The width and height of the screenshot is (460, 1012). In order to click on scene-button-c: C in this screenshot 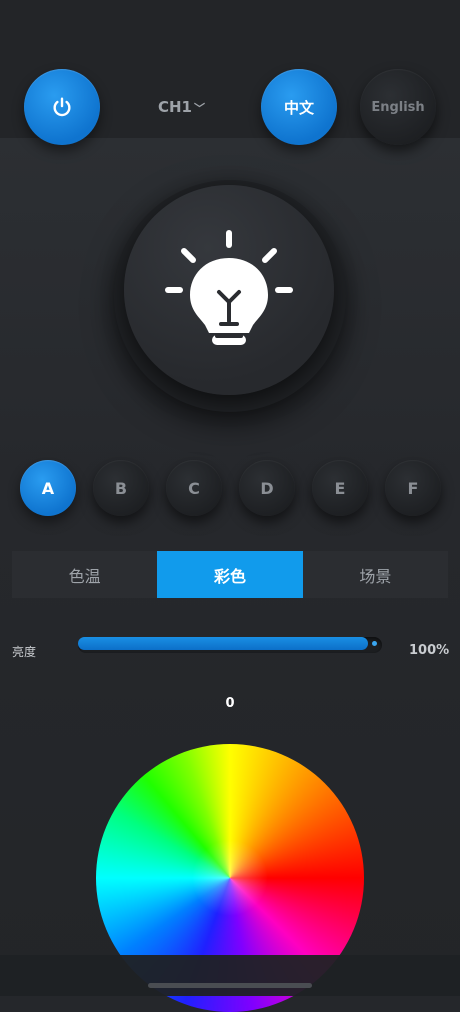, I will do `click(194, 488)`.